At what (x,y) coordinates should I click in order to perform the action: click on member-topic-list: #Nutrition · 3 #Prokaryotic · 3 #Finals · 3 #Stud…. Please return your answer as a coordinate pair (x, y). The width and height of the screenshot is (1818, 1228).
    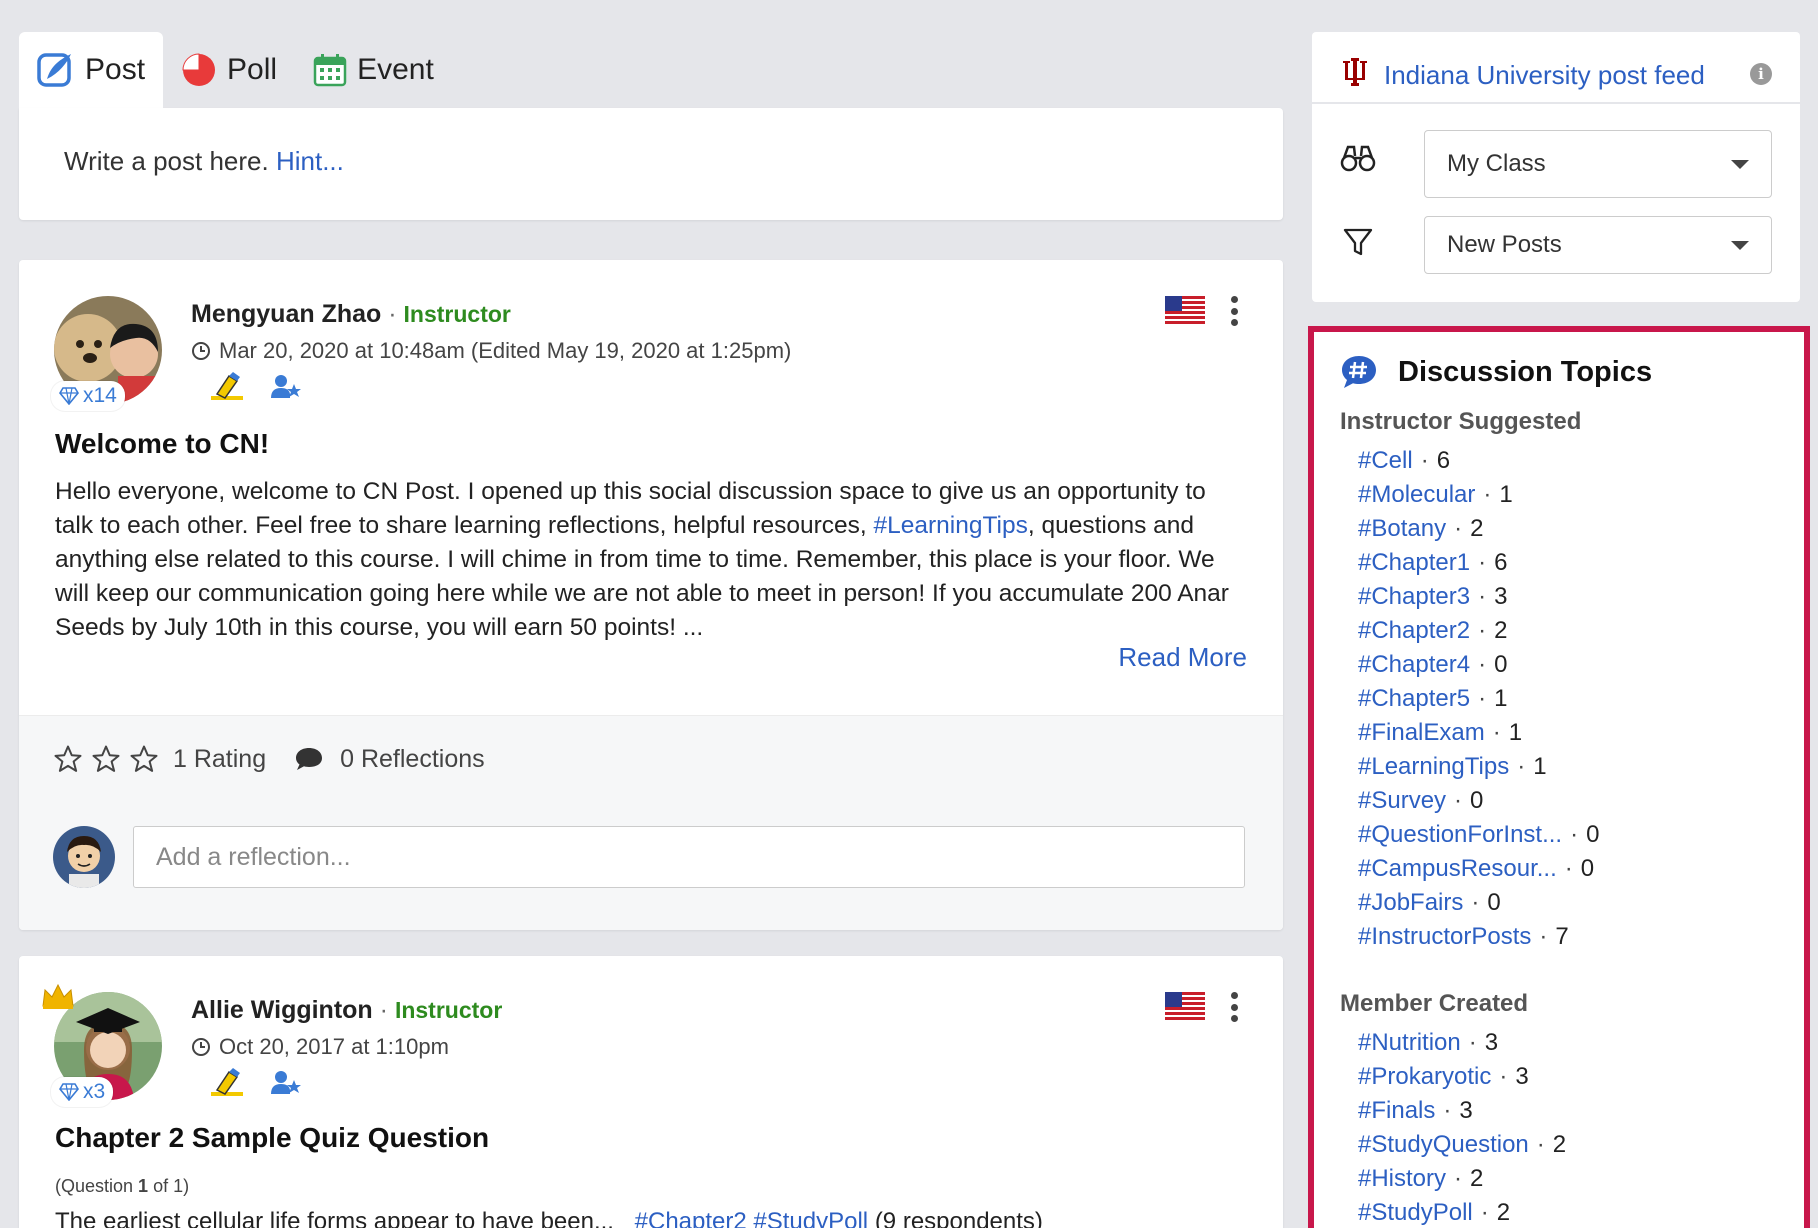
    Looking at the image, I should click on (1462, 1127).